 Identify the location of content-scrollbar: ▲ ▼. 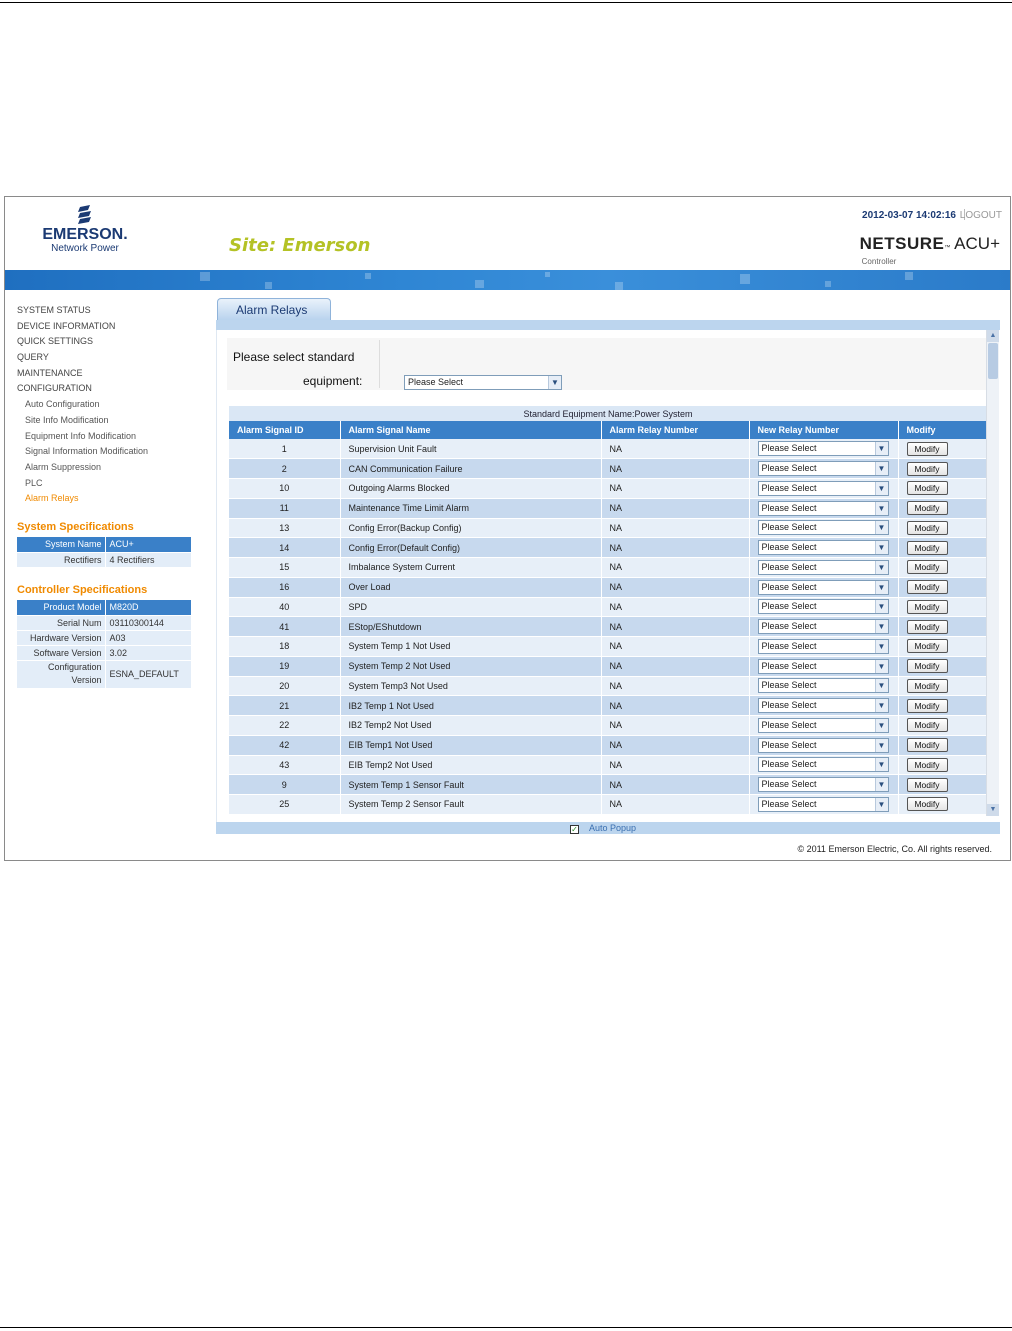
(992, 573).